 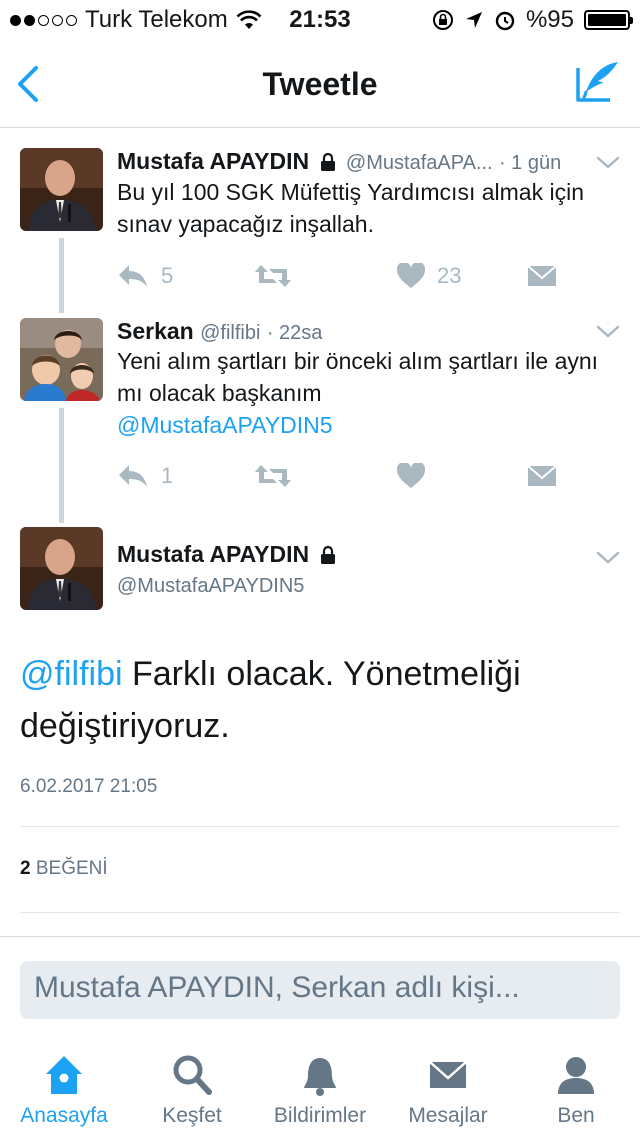 What do you see at coordinates (71, 674) in the screenshot?
I see `mention-link: @filfibi` at bounding box center [71, 674].